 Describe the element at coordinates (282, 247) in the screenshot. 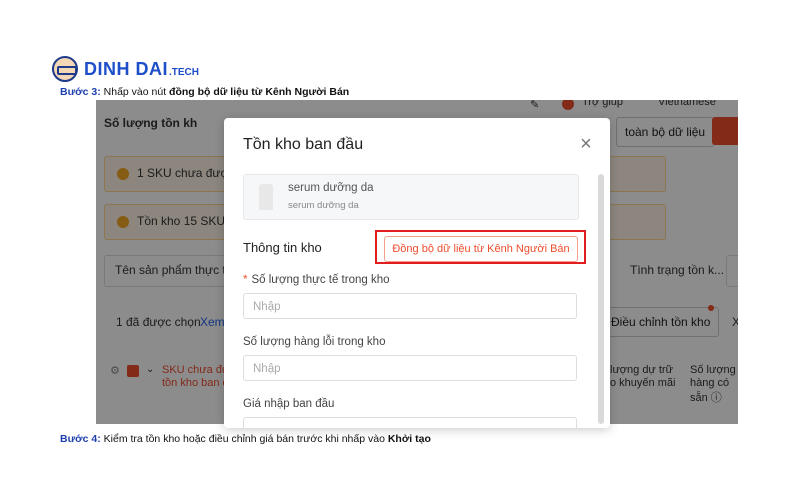

I see `warehouse-info-label: Thông tin kho` at that location.